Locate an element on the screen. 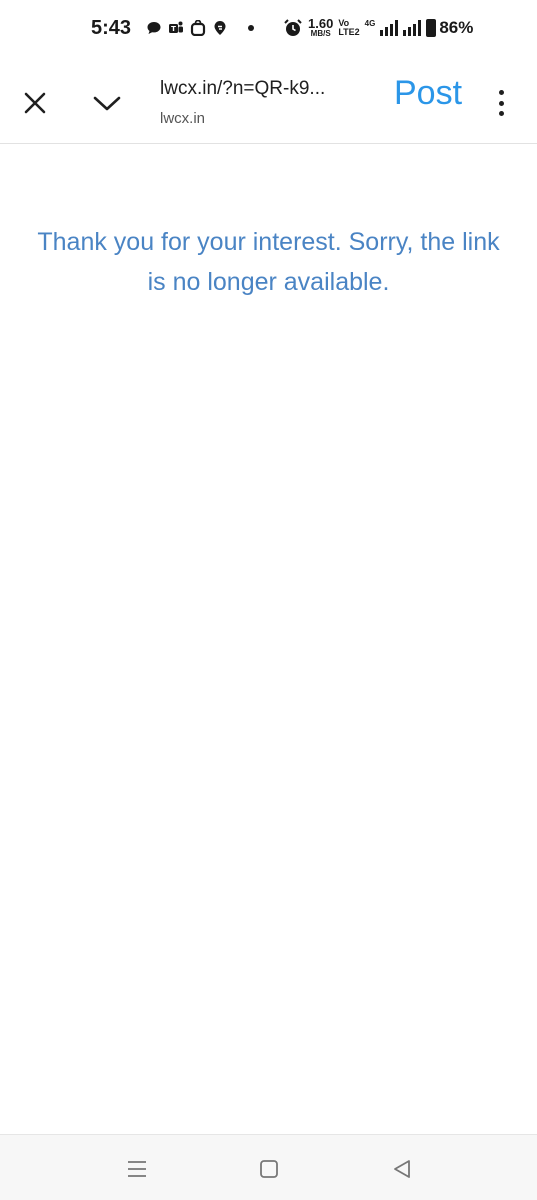  system-nav-bar is located at coordinates (268, 1167).